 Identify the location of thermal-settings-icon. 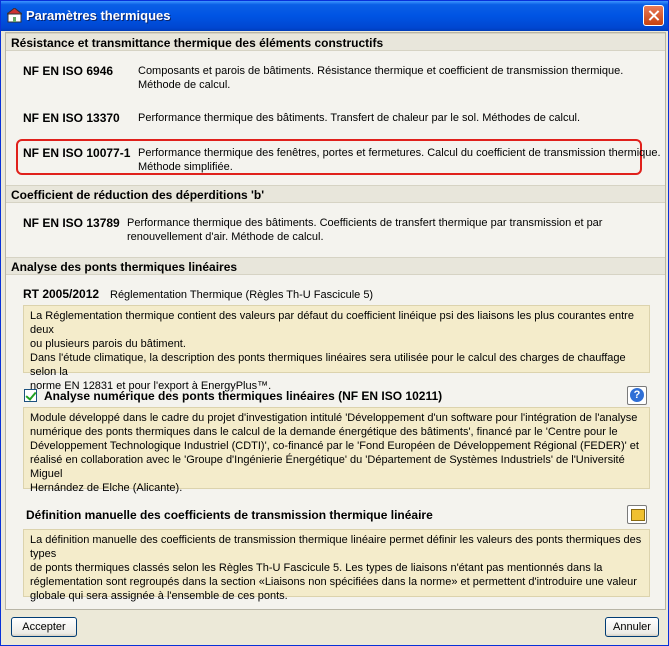
(14, 15).